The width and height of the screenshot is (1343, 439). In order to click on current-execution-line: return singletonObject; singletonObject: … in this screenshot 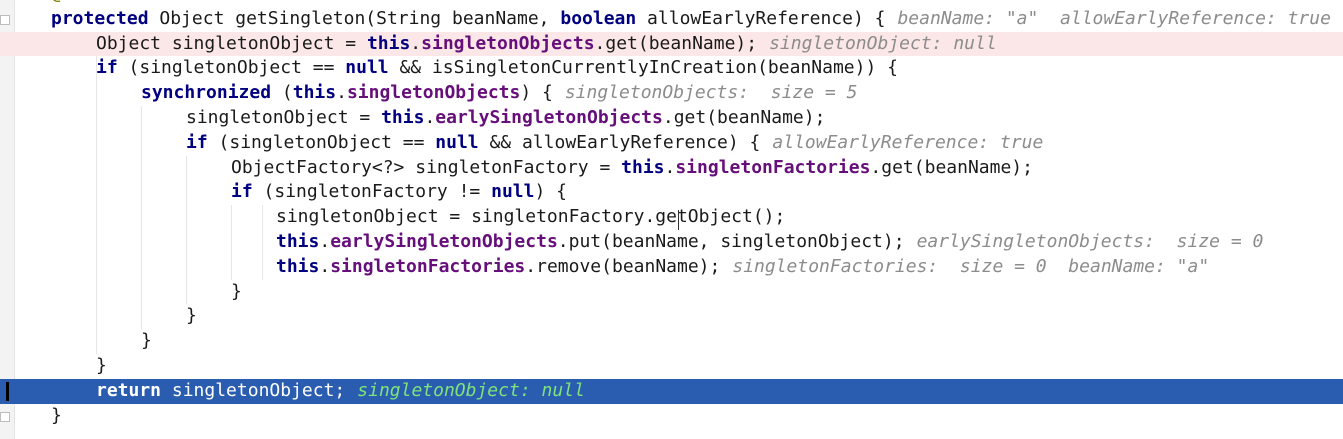, I will do `click(671, 391)`.